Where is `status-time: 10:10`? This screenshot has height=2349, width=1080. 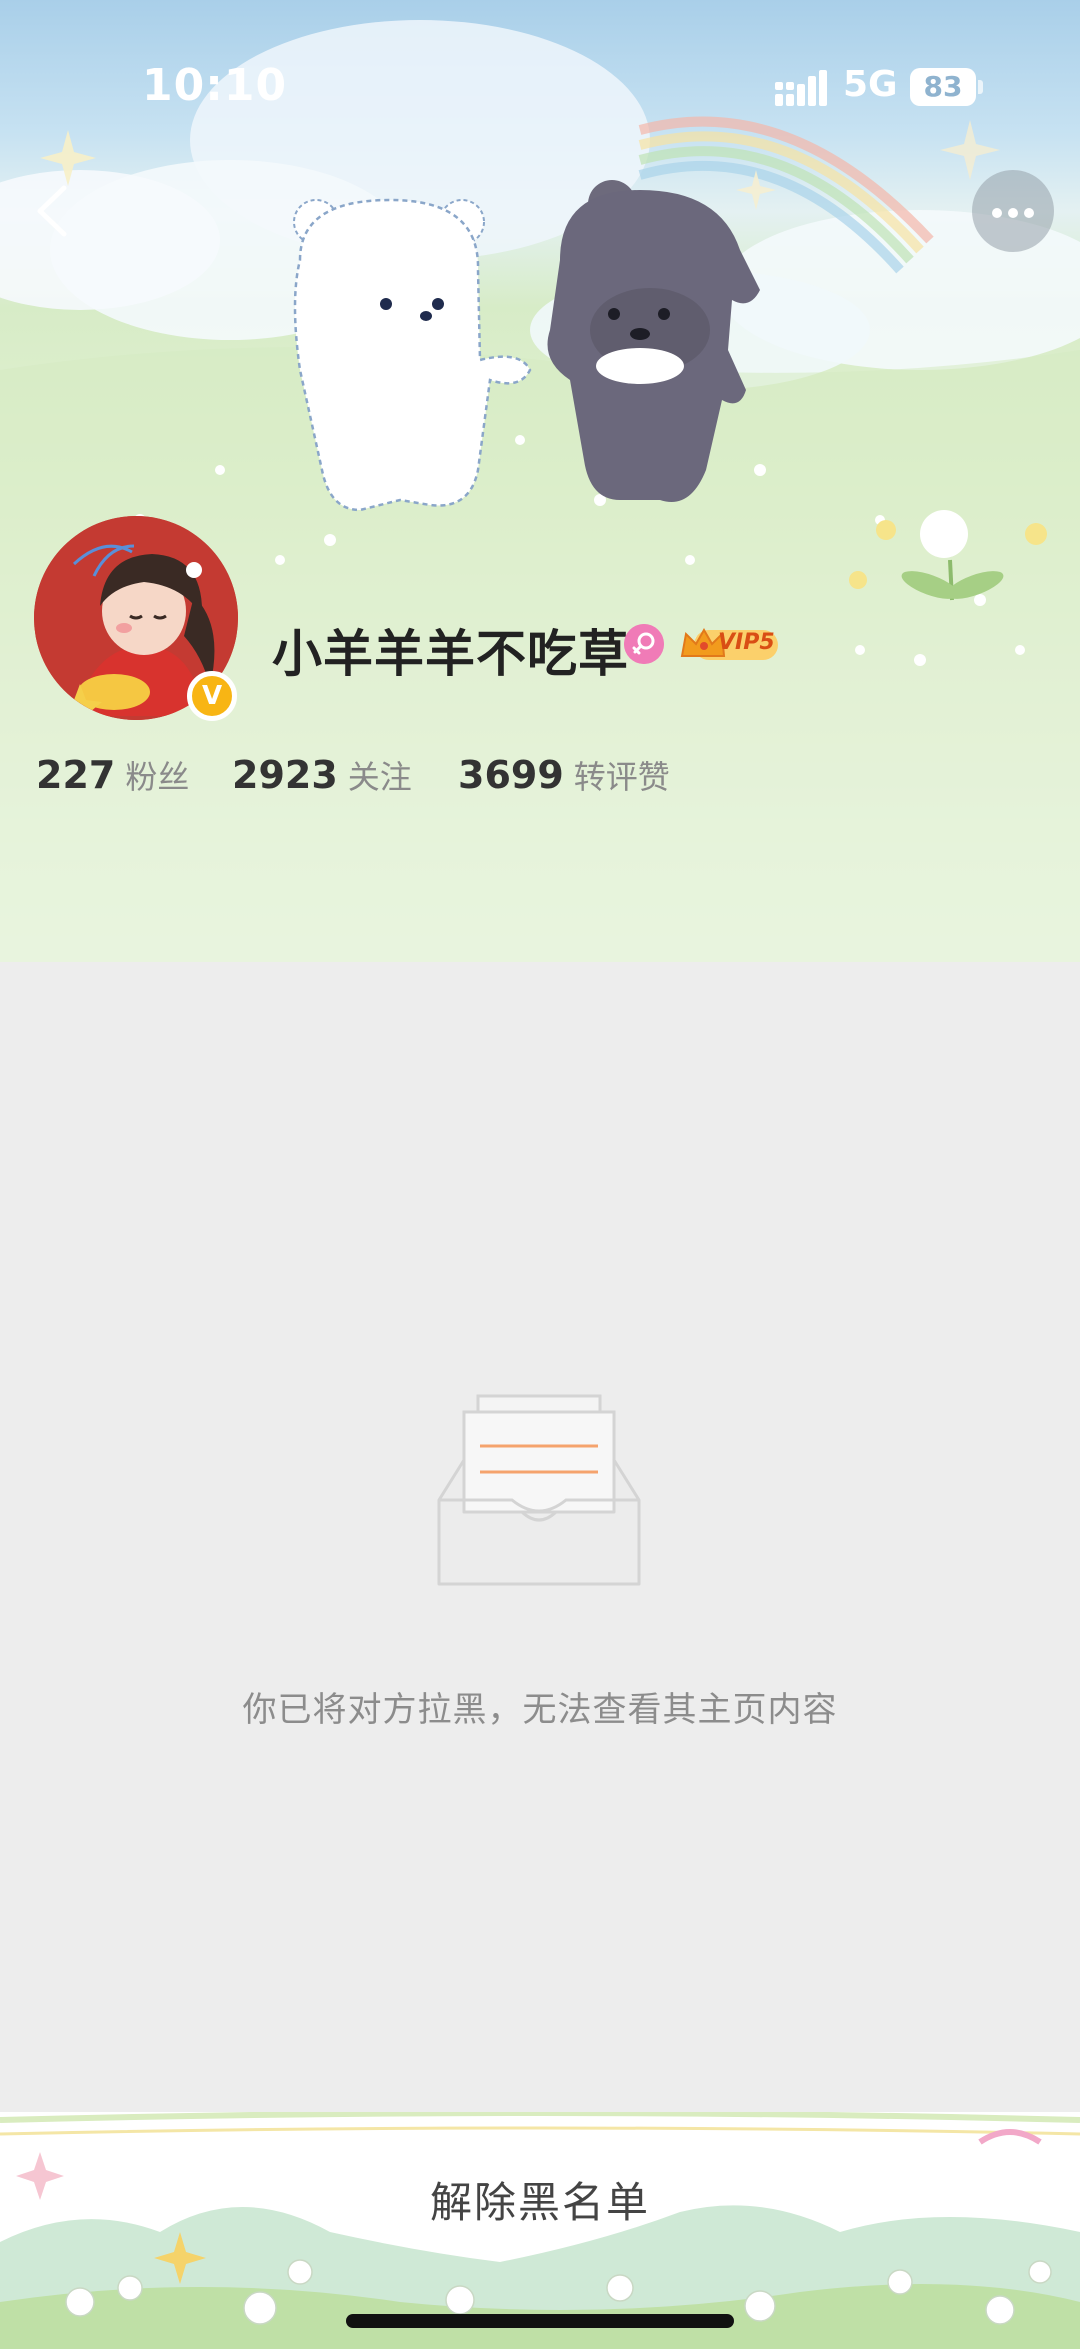 status-time: 10:10 is located at coordinates (215, 85).